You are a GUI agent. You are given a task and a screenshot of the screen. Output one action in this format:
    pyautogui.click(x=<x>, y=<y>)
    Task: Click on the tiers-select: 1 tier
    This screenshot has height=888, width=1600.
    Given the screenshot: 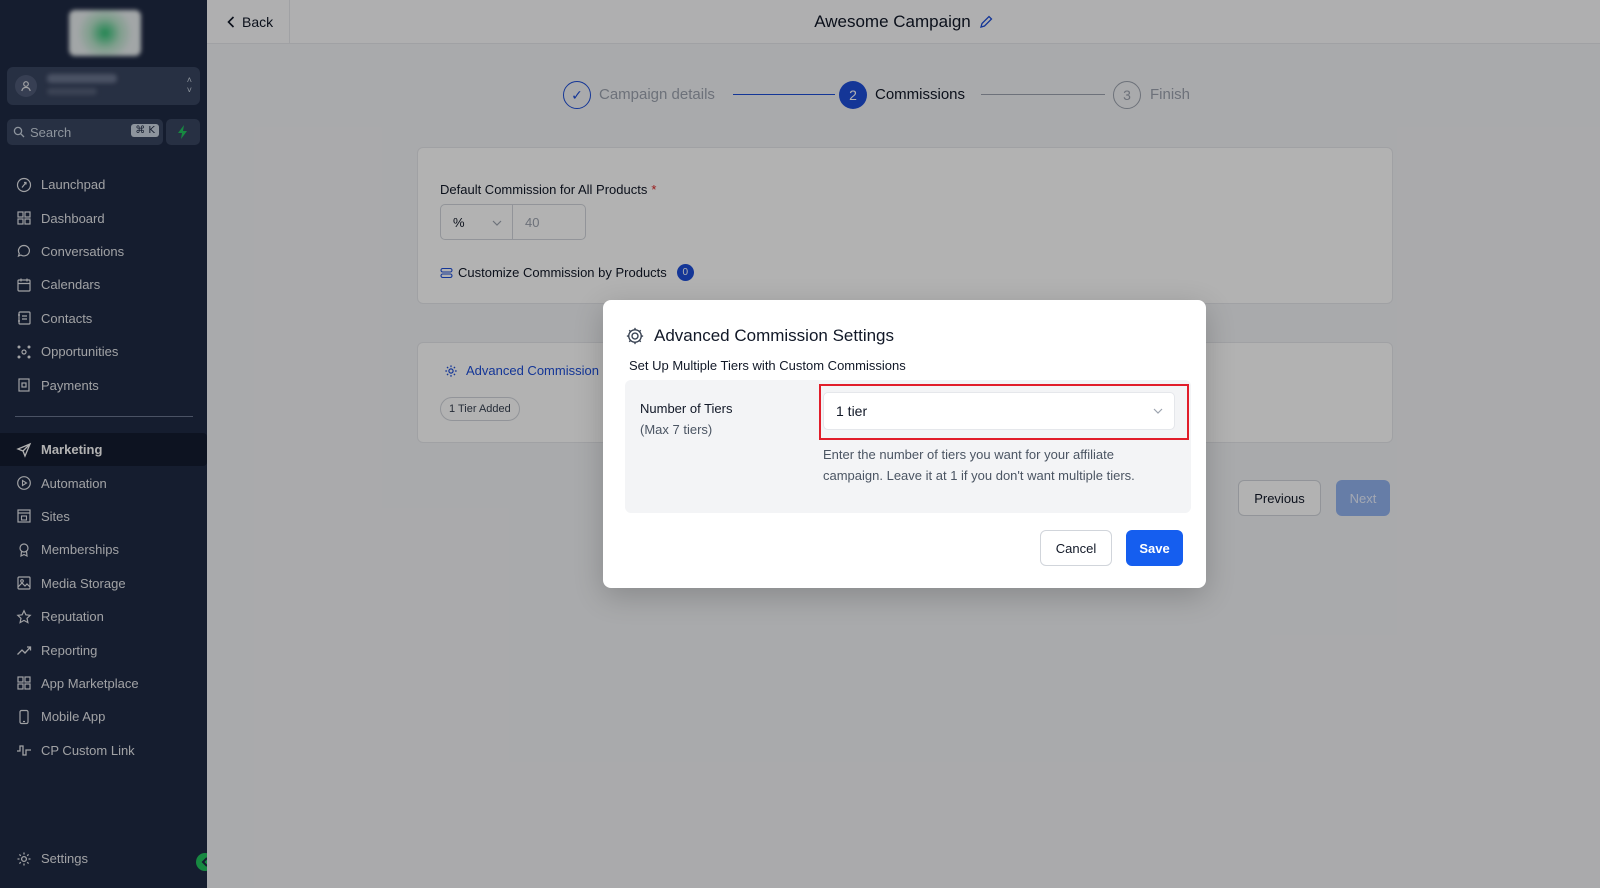 What is the action you would take?
    pyautogui.click(x=999, y=411)
    